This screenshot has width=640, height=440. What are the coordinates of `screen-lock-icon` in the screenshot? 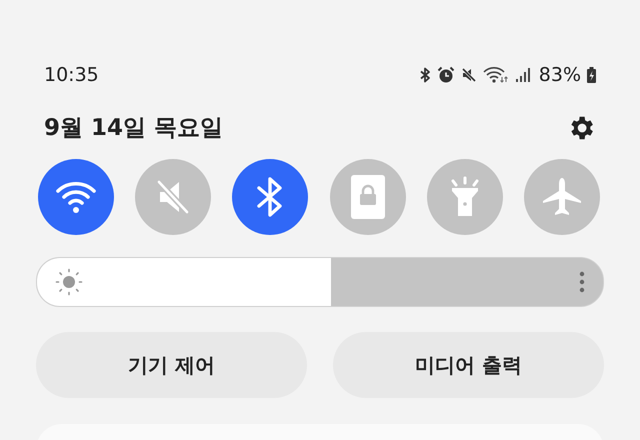 It's located at (367, 197).